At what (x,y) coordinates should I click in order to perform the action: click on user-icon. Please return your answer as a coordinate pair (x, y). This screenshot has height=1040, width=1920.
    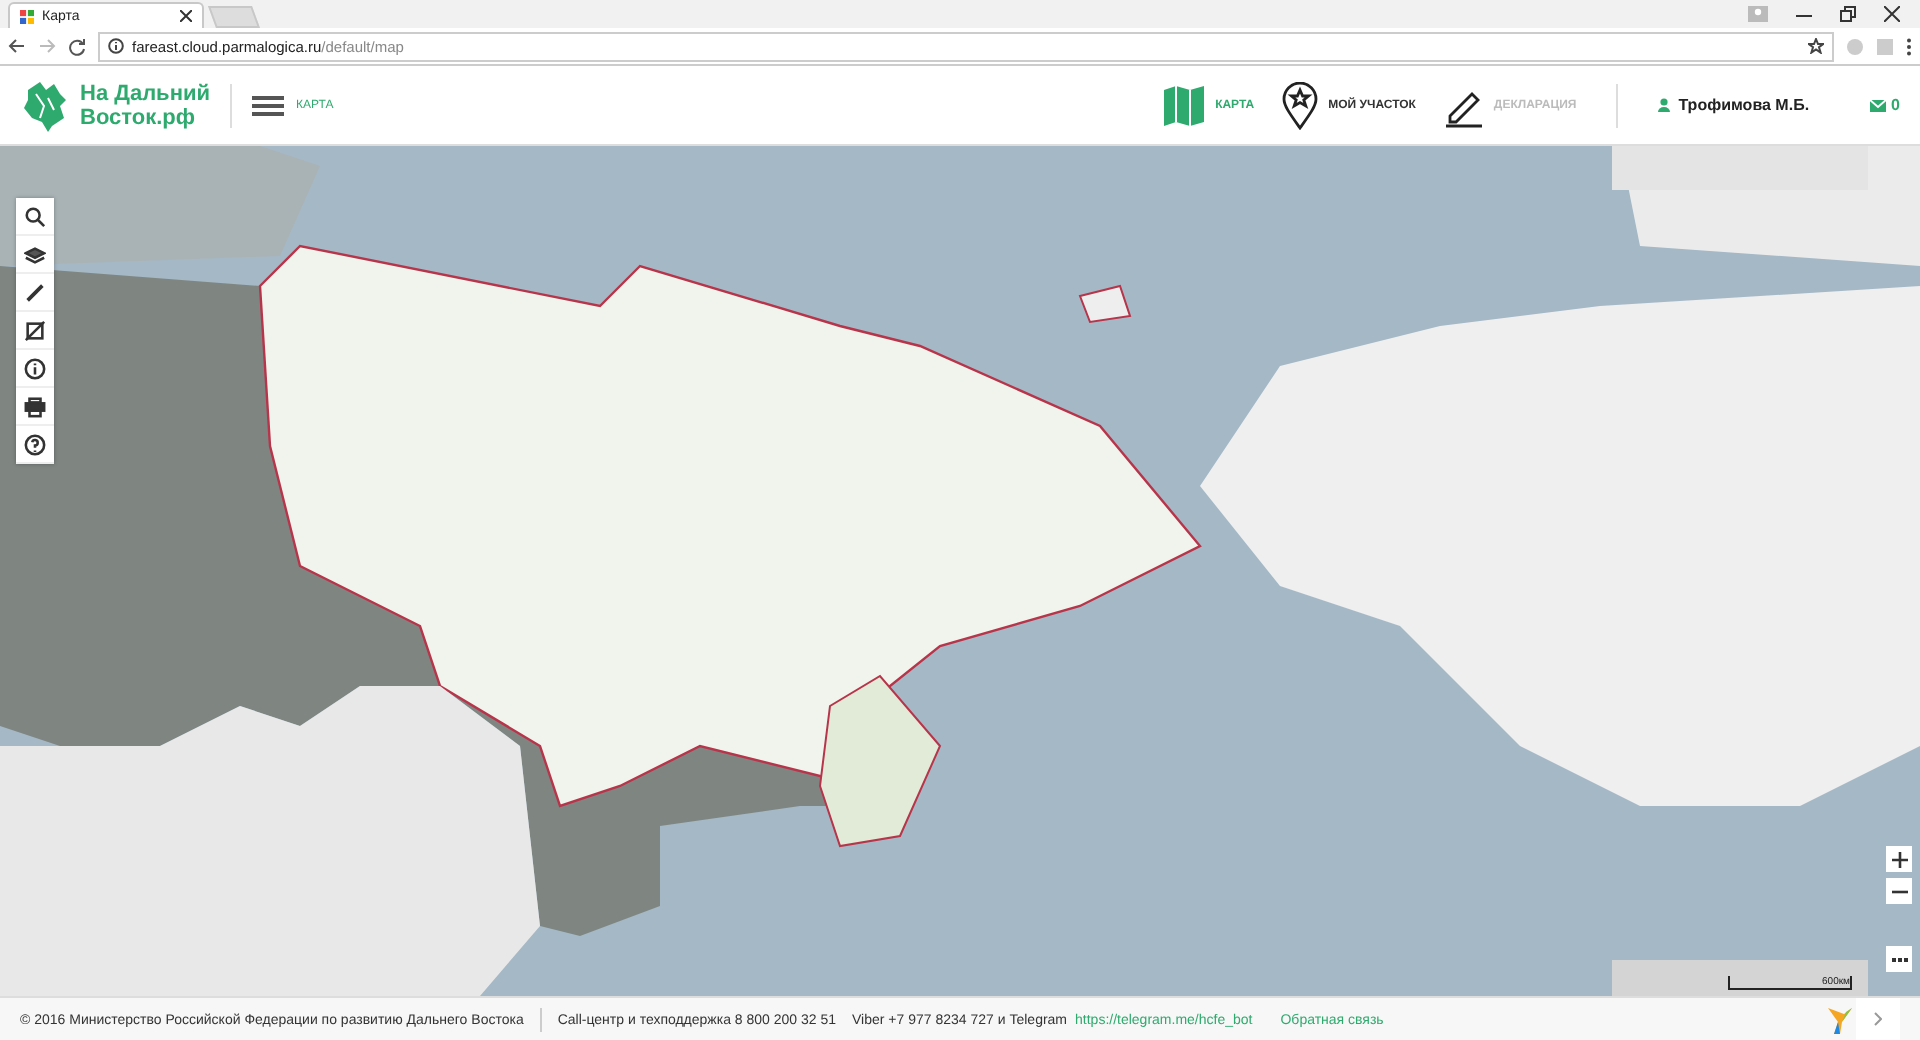
    Looking at the image, I should click on (1664, 105).